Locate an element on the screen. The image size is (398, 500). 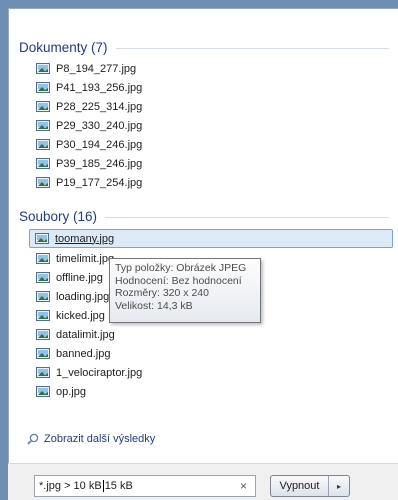
group-title: Soubory (16) is located at coordinates (58, 216).